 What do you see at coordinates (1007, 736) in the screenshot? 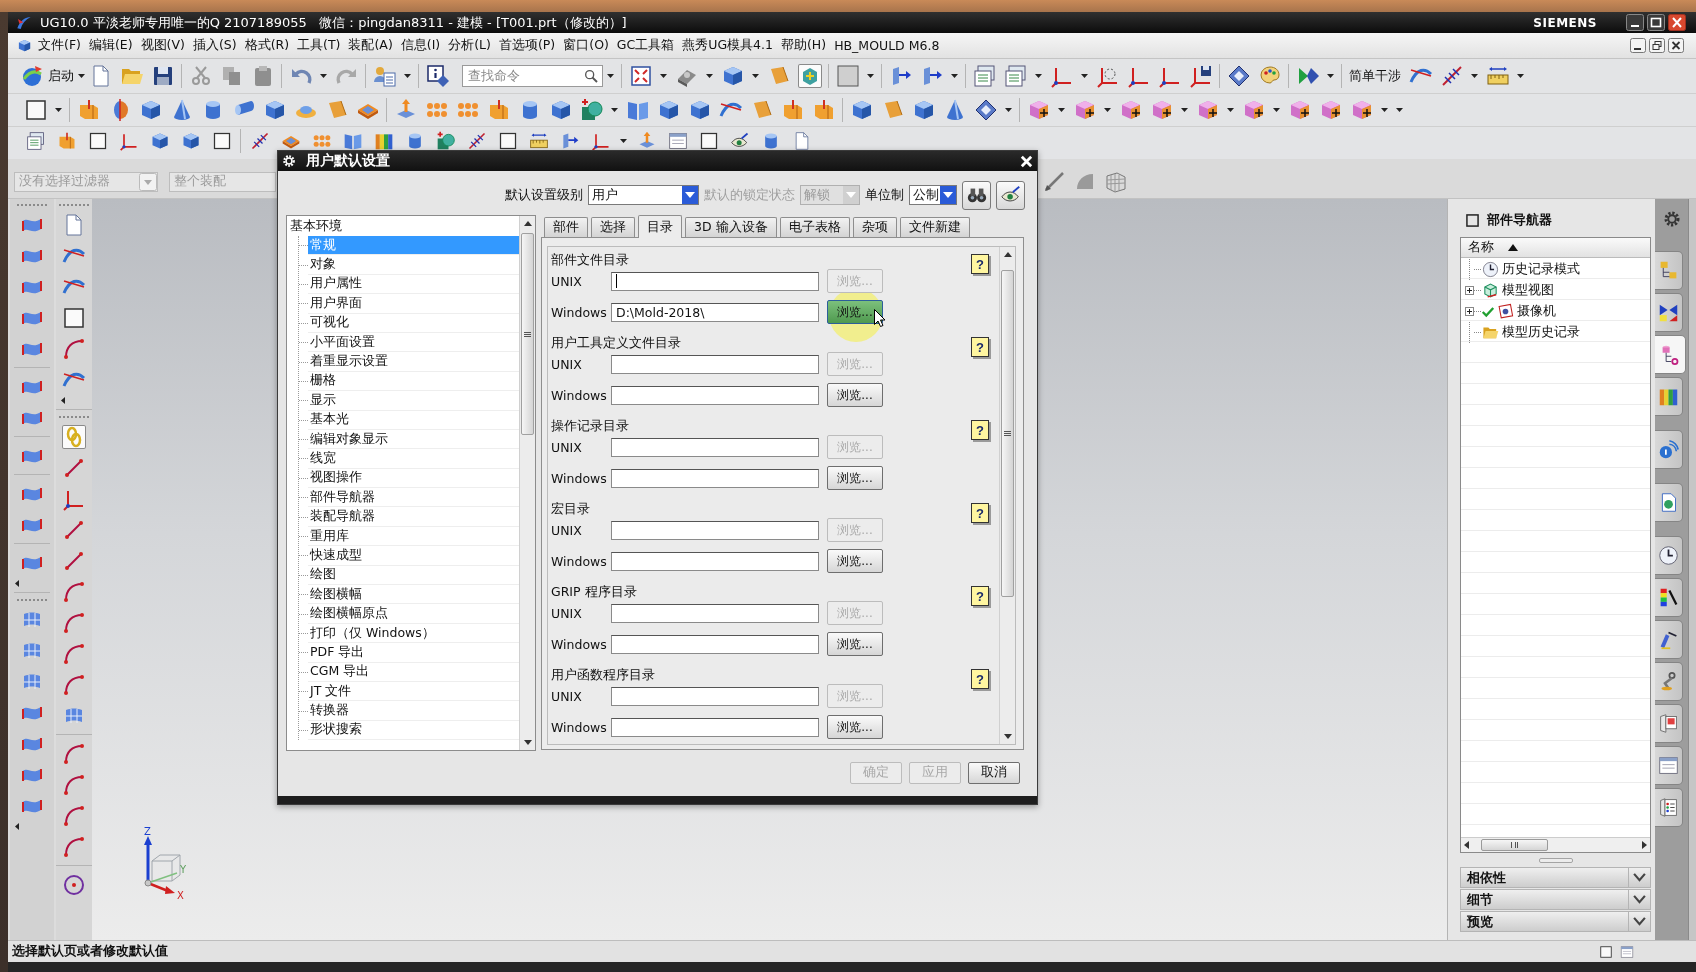
I see `scroll-down-icon` at bounding box center [1007, 736].